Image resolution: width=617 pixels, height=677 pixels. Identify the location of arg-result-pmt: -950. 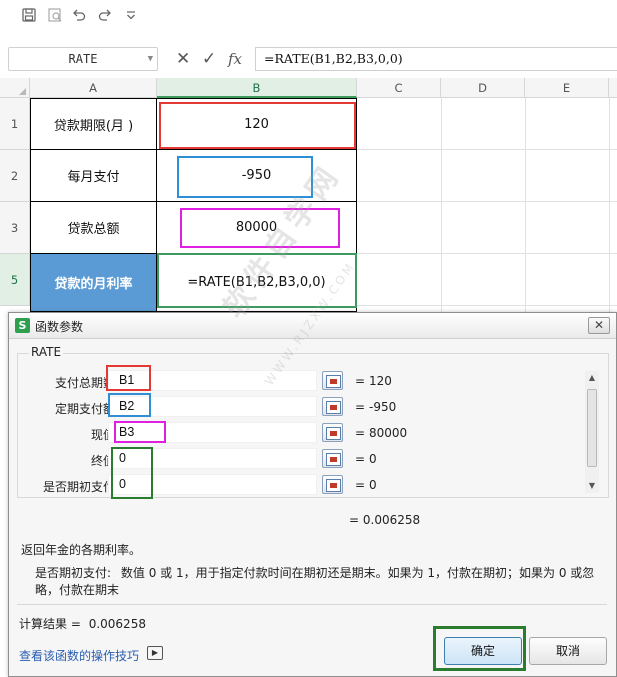
(383, 407).